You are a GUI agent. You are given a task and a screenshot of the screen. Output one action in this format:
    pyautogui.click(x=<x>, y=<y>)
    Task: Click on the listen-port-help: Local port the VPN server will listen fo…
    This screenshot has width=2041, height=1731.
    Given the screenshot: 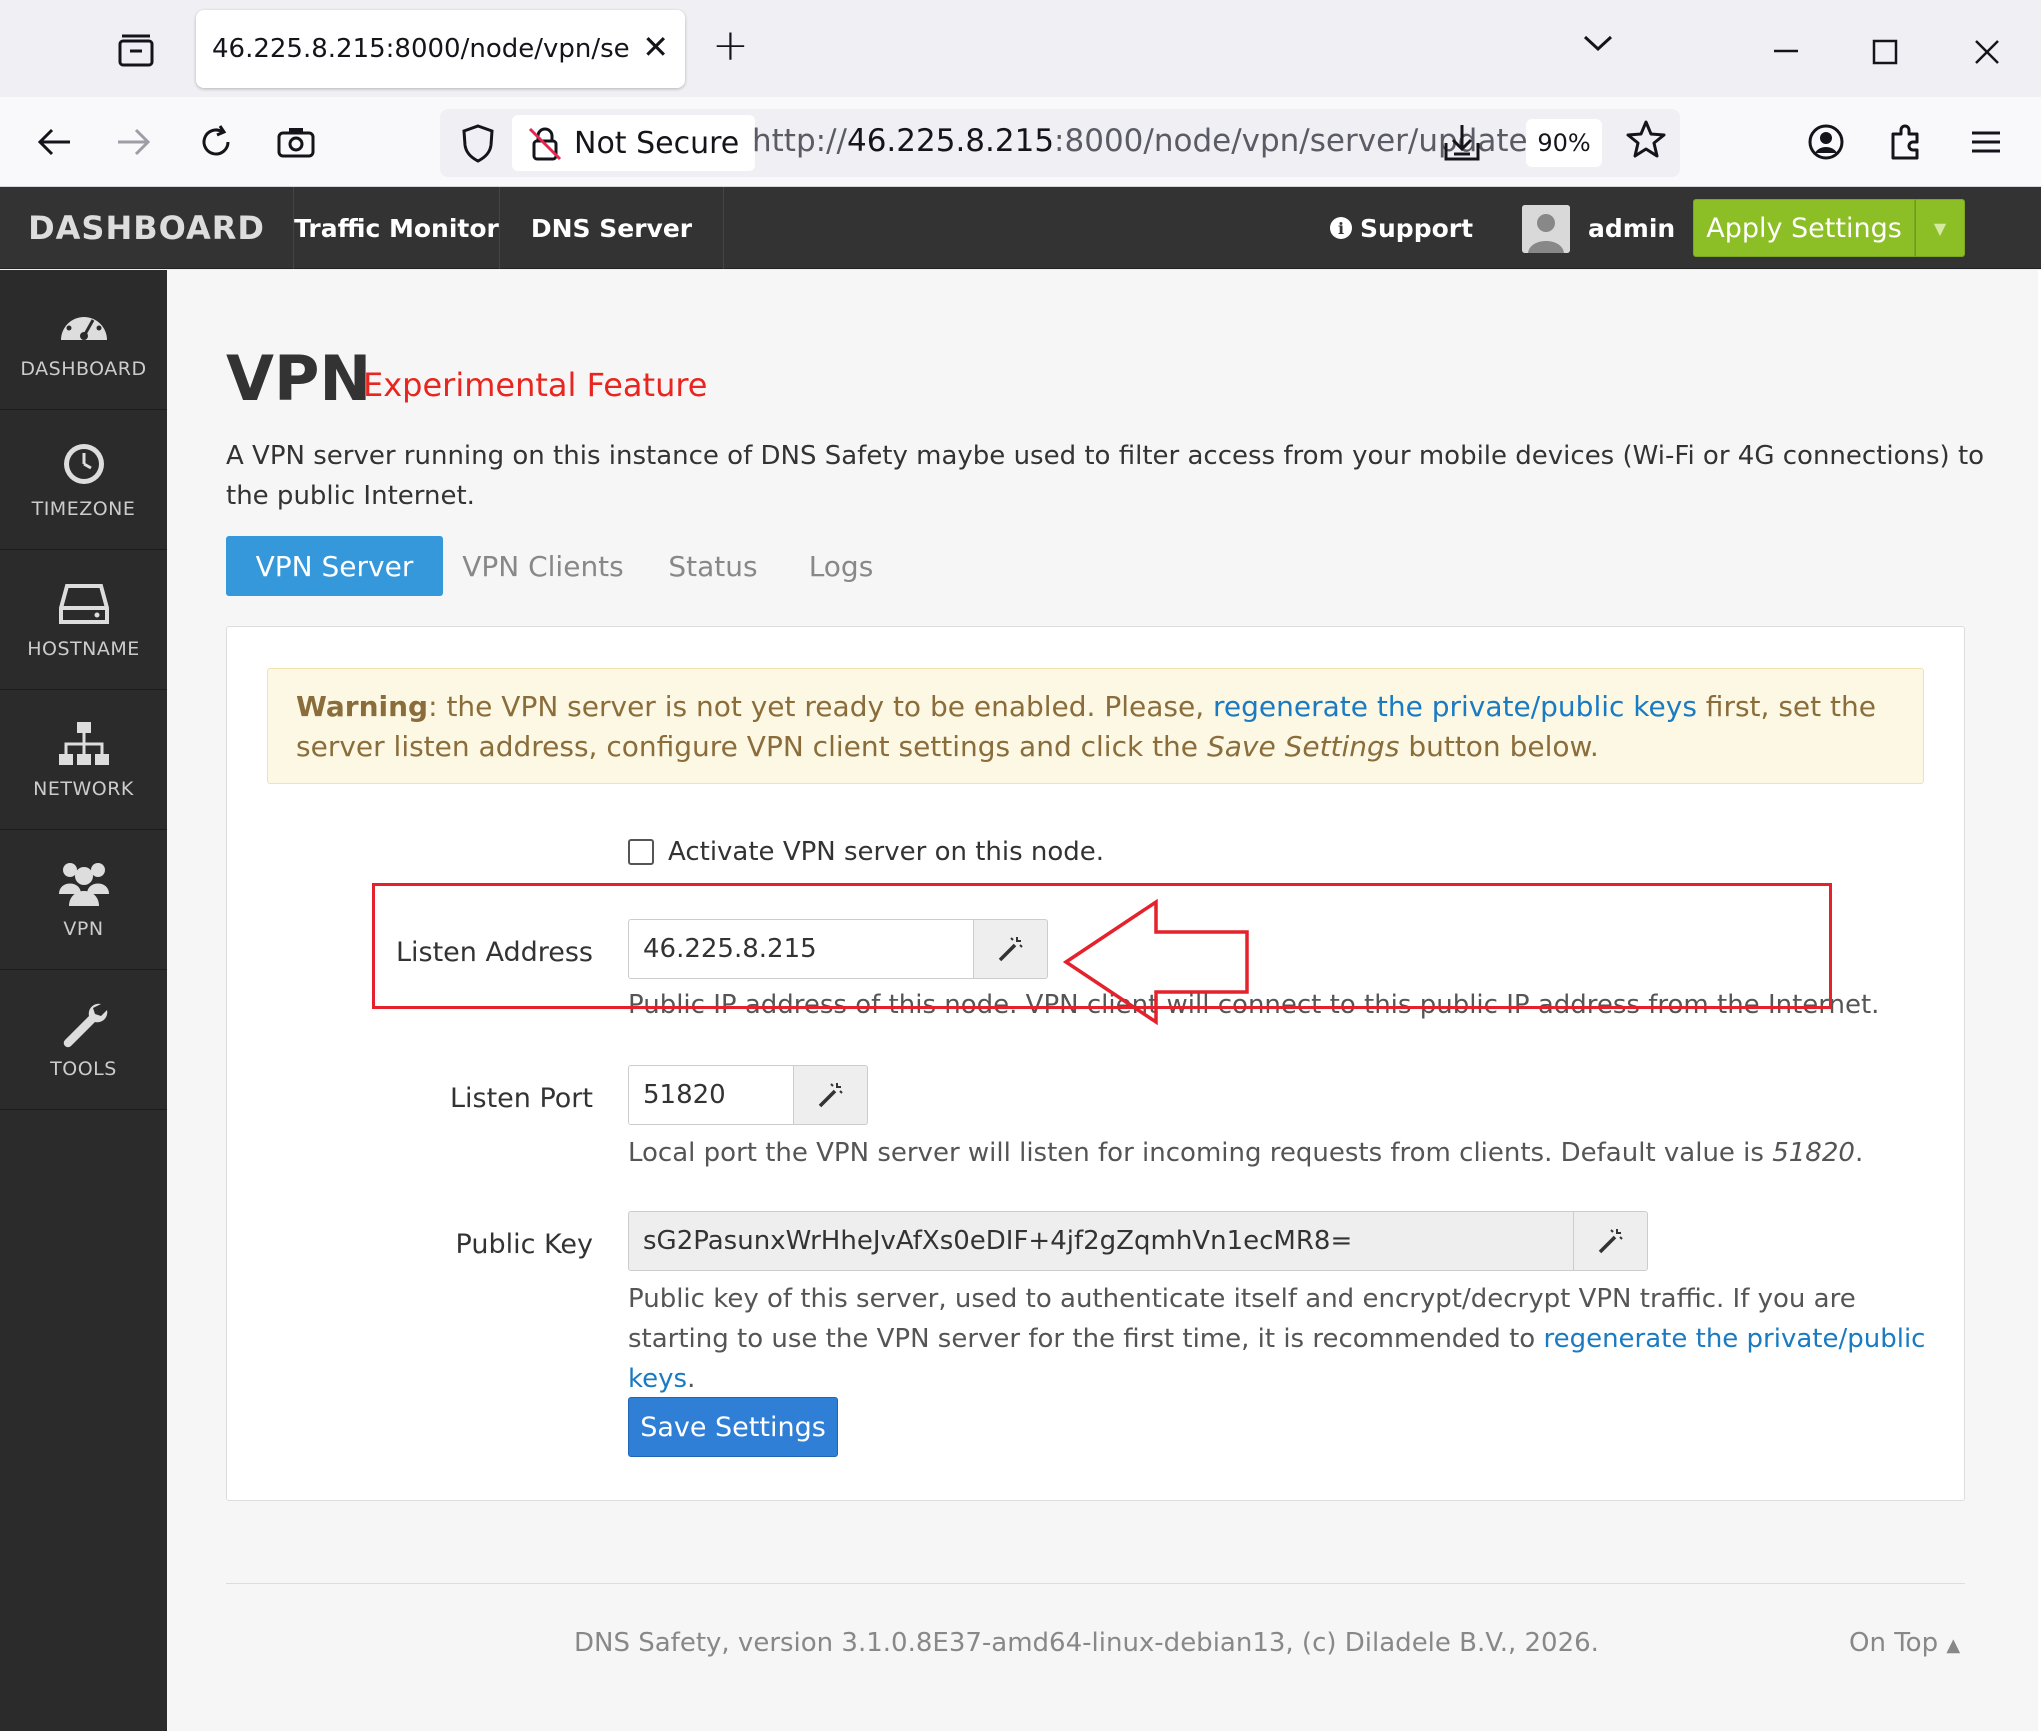 What is the action you would take?
    pyautogui.click(x=1278, y=1153)
    